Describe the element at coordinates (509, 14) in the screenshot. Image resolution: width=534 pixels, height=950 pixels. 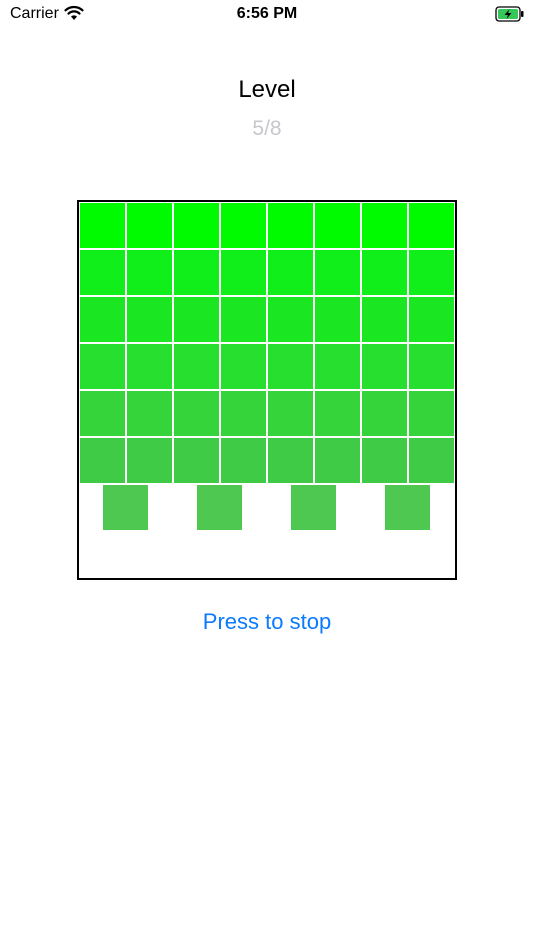
I see `battery-charging-icon` at that location.